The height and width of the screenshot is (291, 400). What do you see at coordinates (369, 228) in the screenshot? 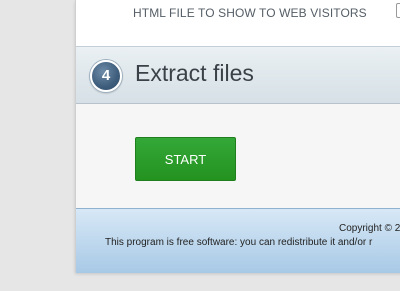
I see `copyright-text: Copyright © 2` at bounding box center [369, 228].